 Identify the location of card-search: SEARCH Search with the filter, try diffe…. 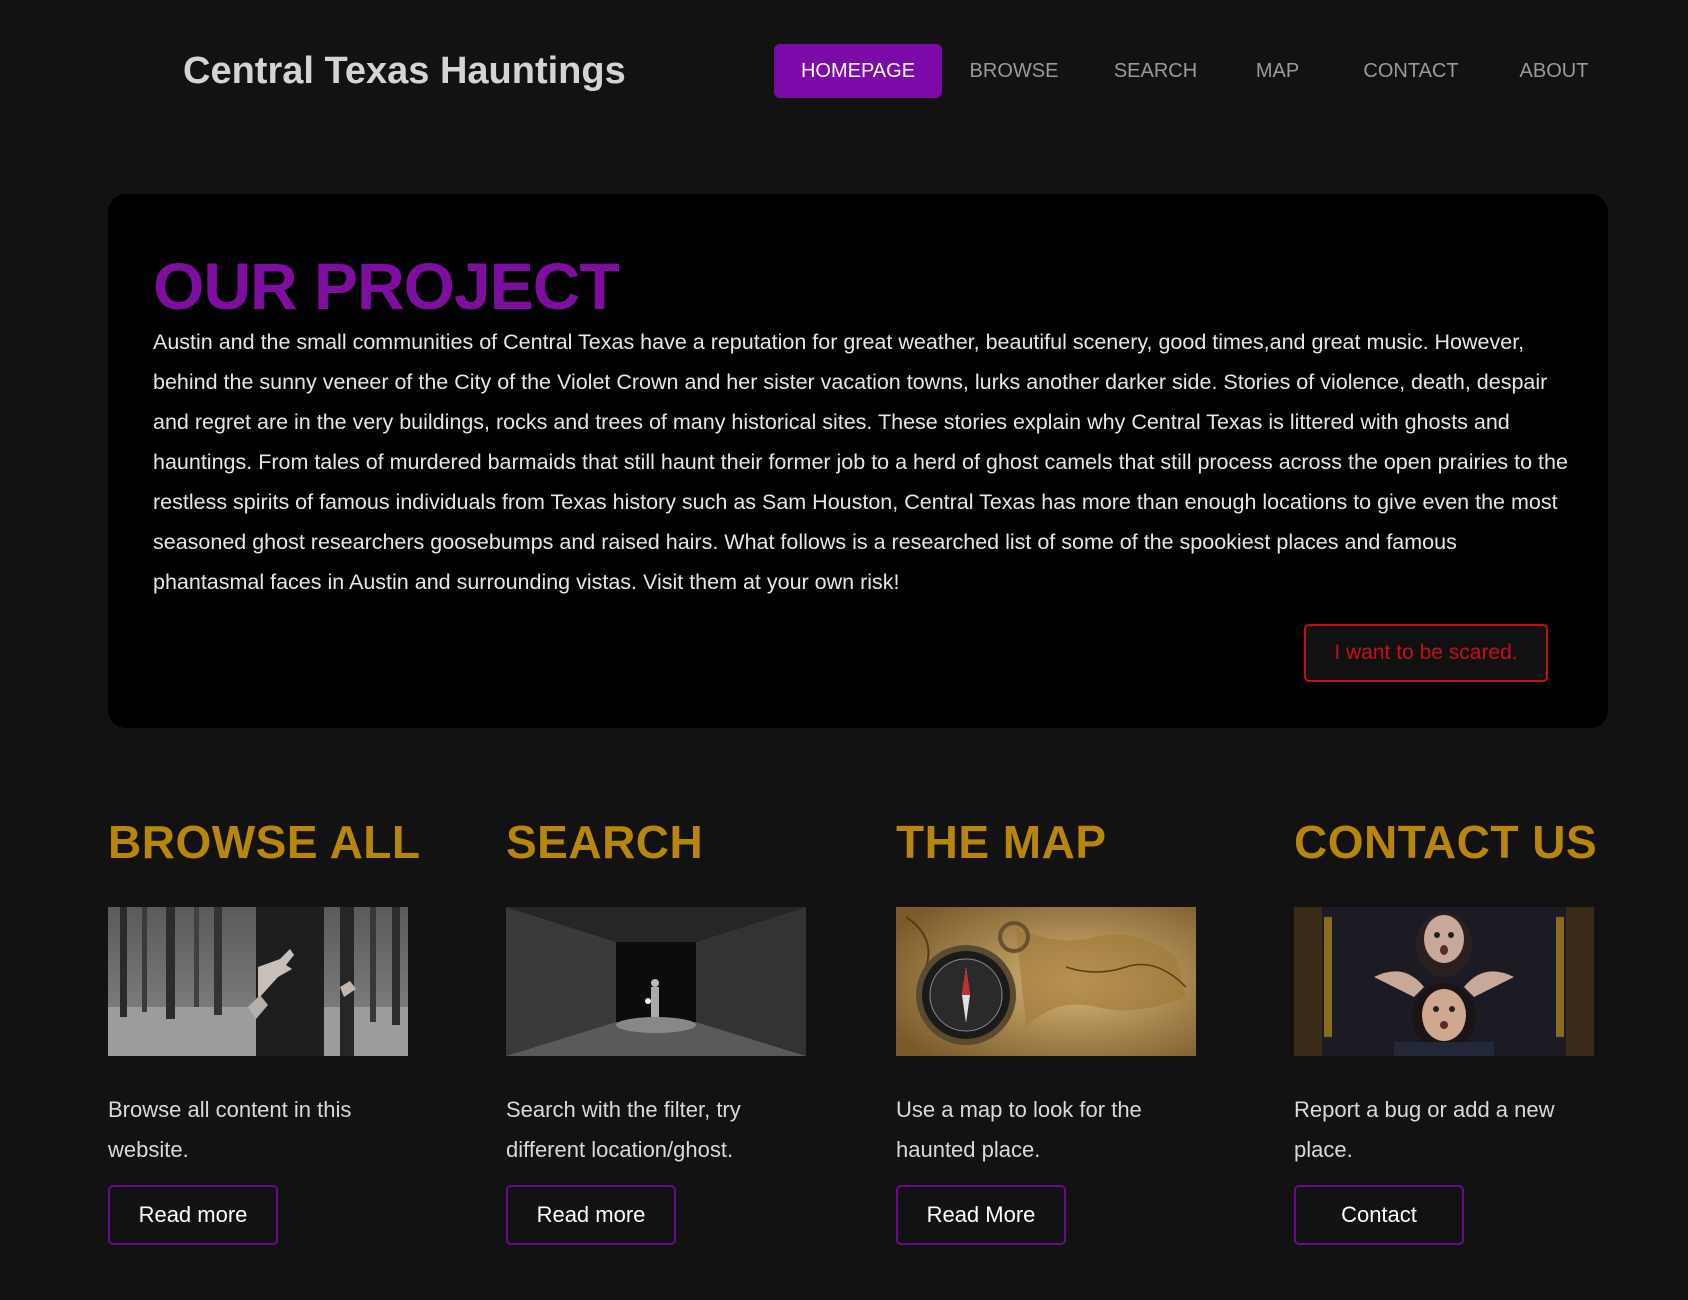
(671, 1030).